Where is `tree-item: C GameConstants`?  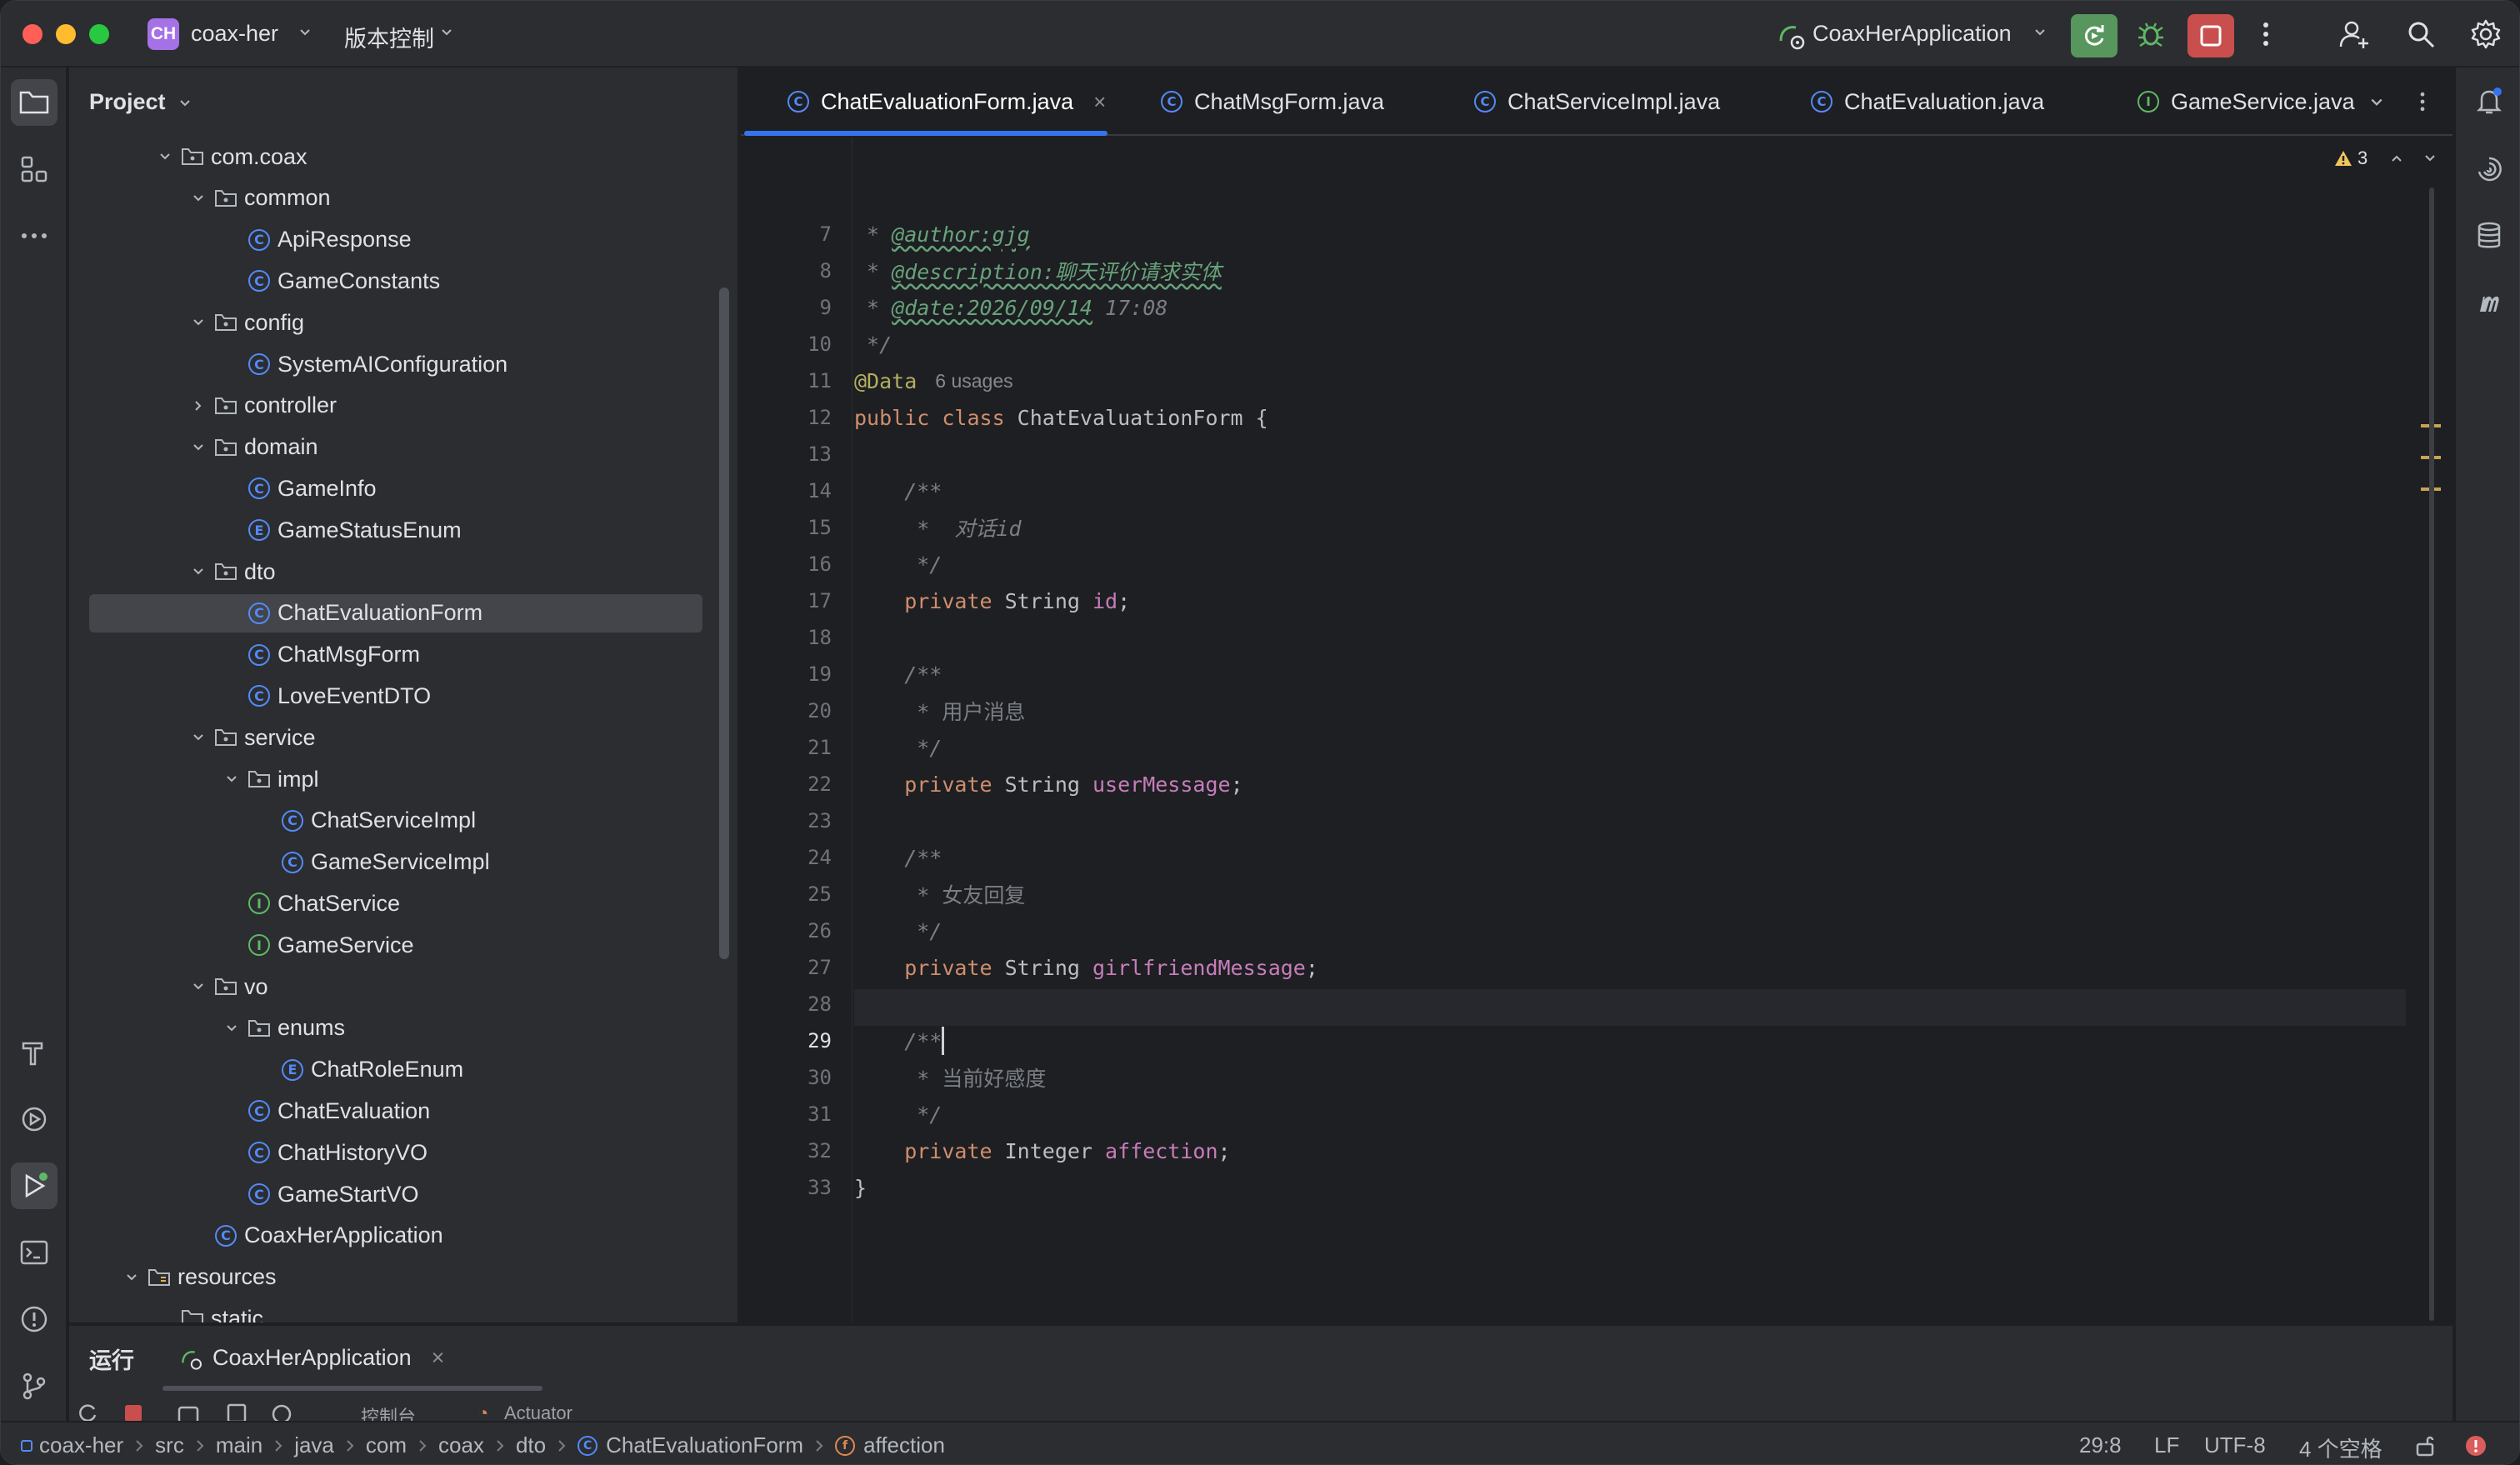 tree-item: C GameConstants is located at coordinates (395, 281).